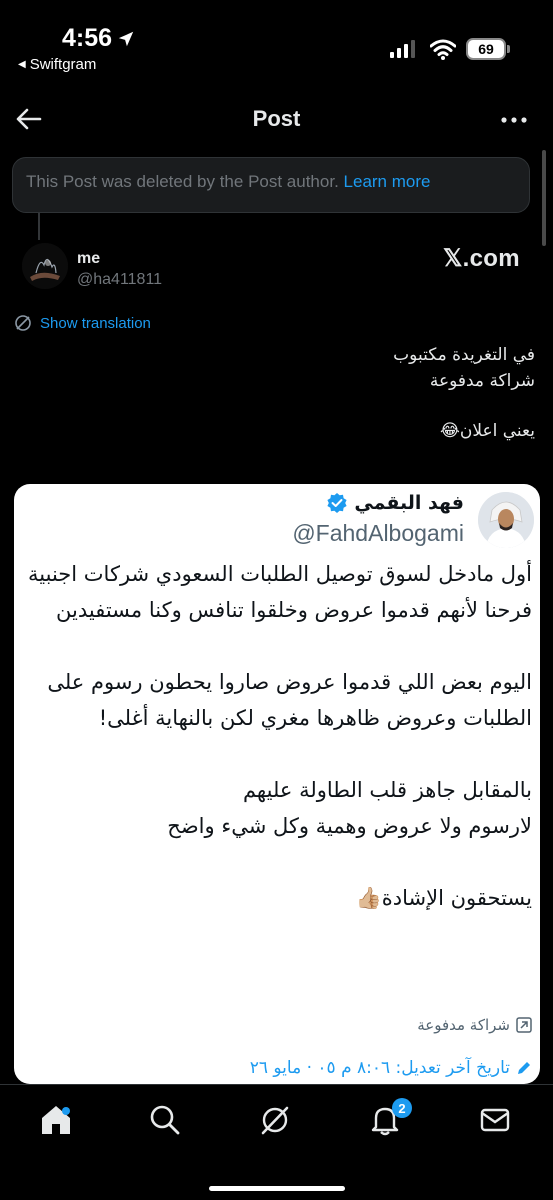 The height and width of the screenshot is (1200, 553). Describe the element at coordinates (126, 38) in the screenshot. I see `location-arrow-icon` at that location.